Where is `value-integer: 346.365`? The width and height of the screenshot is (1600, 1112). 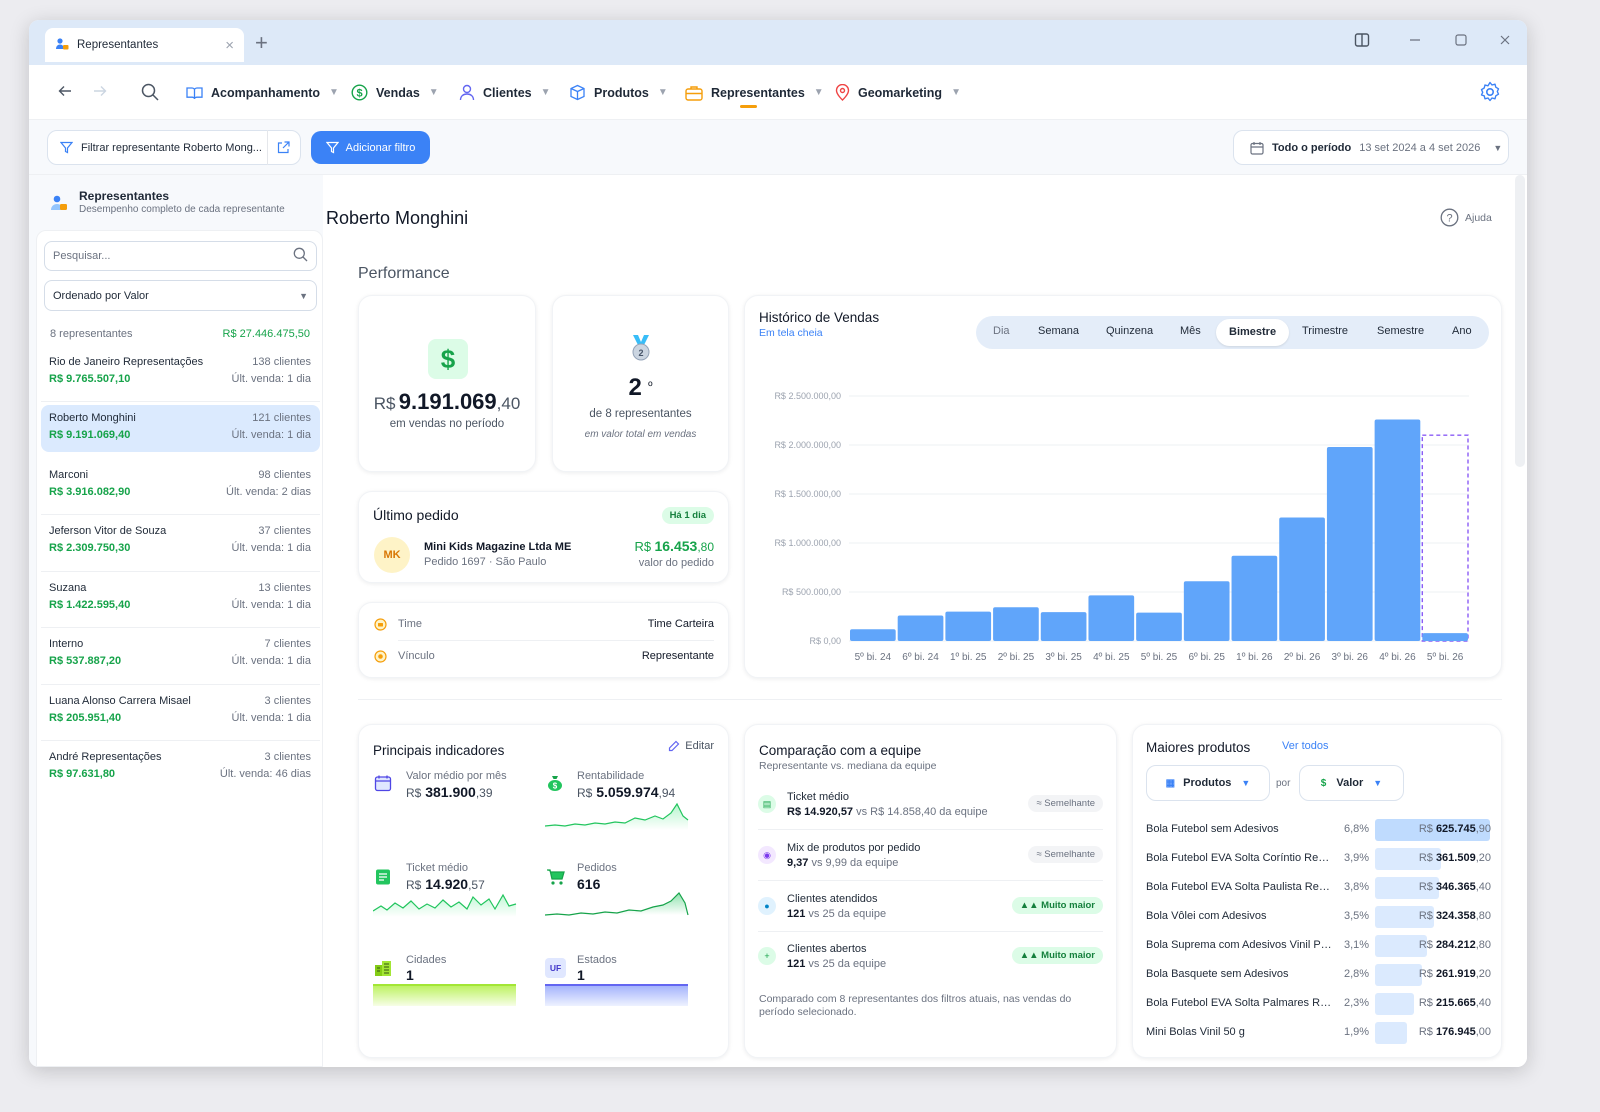
value-integer: 346.365 is located at coordinates (1455, 887).